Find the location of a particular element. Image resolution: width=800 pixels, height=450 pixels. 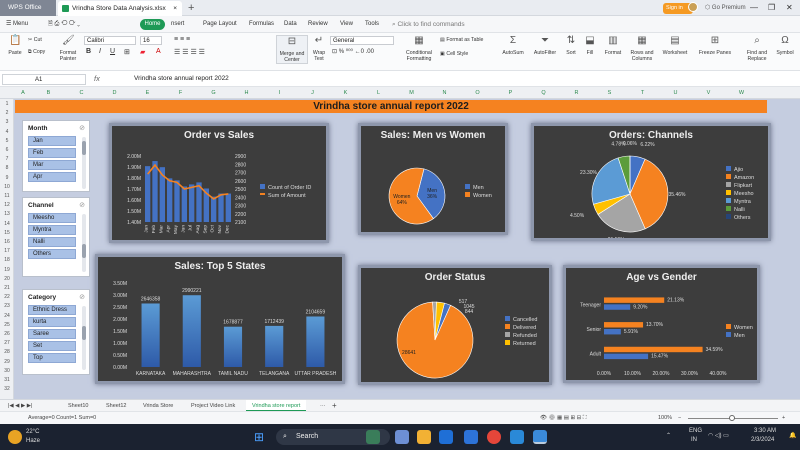

row-header: 23 is located at coordinates (7, 306).